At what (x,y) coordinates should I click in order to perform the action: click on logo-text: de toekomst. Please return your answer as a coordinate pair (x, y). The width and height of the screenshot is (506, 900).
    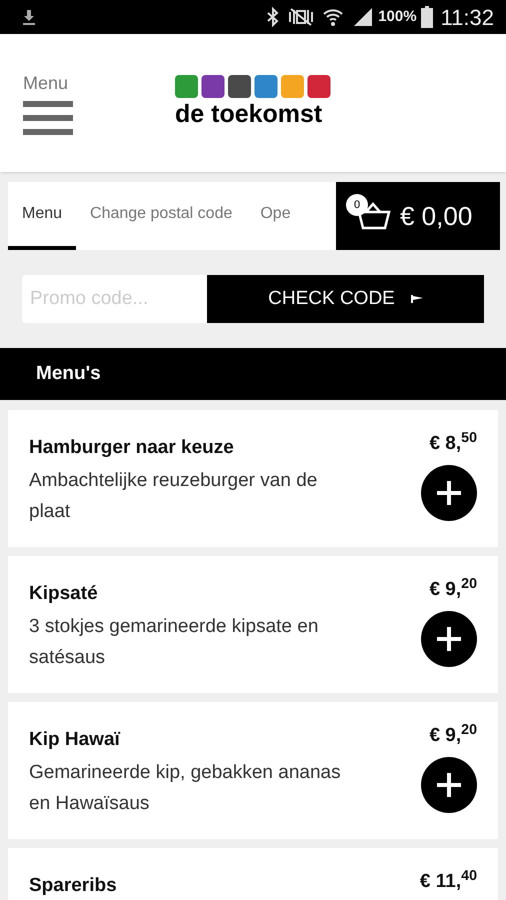
    Looking at the image, I should click on (248, 114).